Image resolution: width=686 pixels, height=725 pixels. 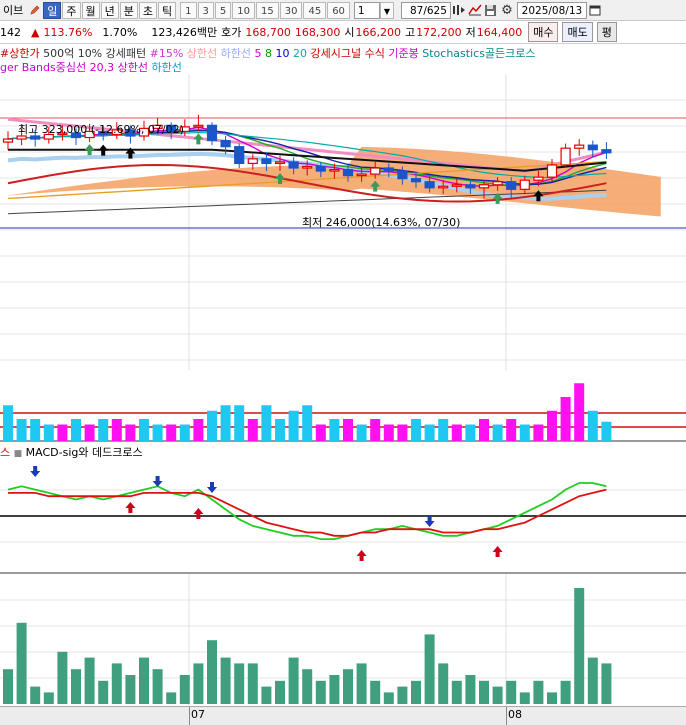 I want to click on interval-button-3: 3, so click(x=205, y=10).